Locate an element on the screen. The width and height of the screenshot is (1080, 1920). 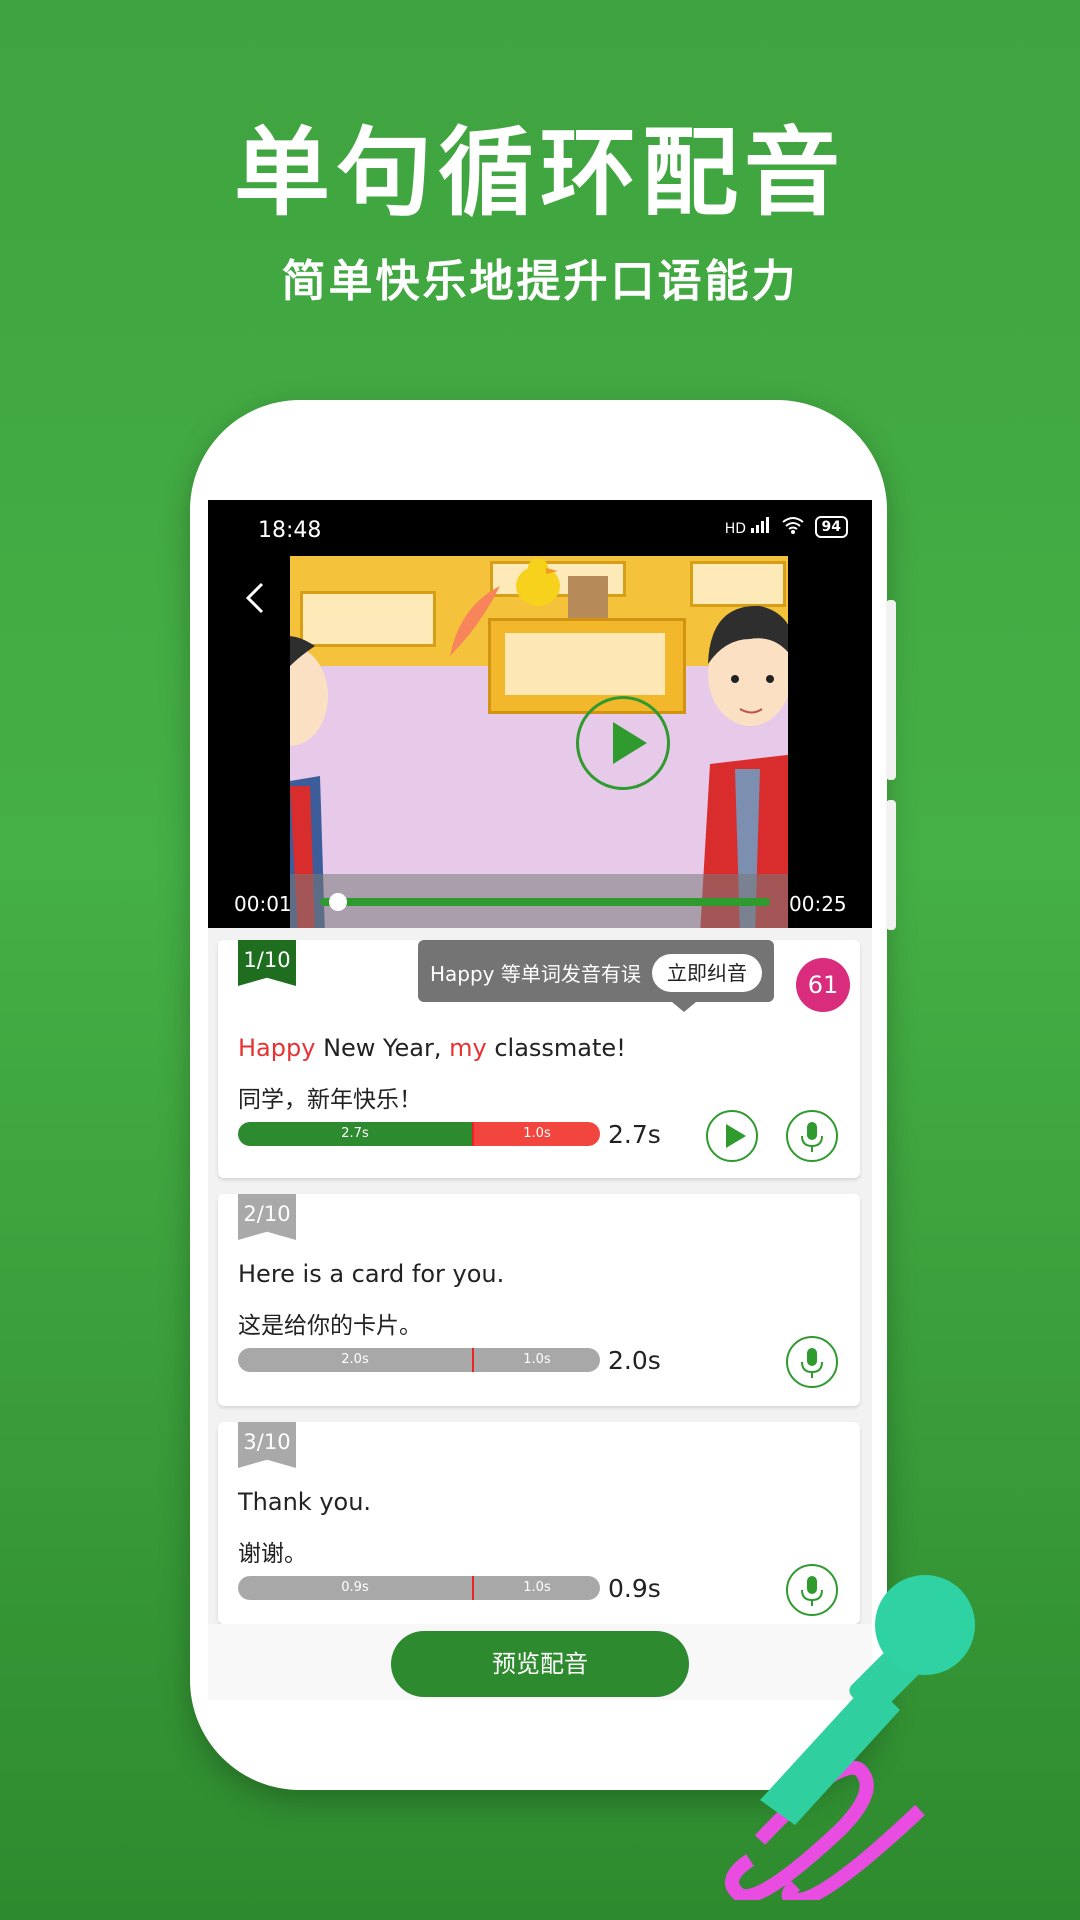
video-player: 18:48 HD 94 00:01 00:25 is located at coordinates (540, 714).